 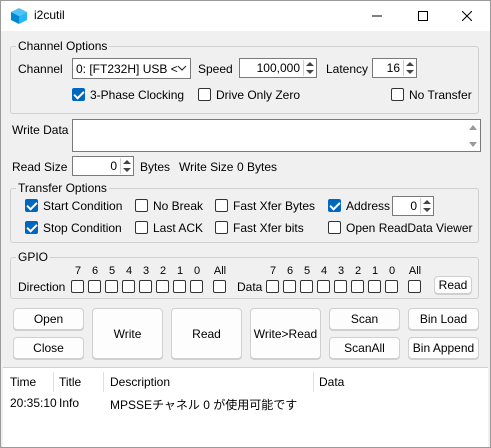 What do you see at coordinates (19, 16) in the screenshot?
I see `cube-icon` at bounding box center [19, 16].